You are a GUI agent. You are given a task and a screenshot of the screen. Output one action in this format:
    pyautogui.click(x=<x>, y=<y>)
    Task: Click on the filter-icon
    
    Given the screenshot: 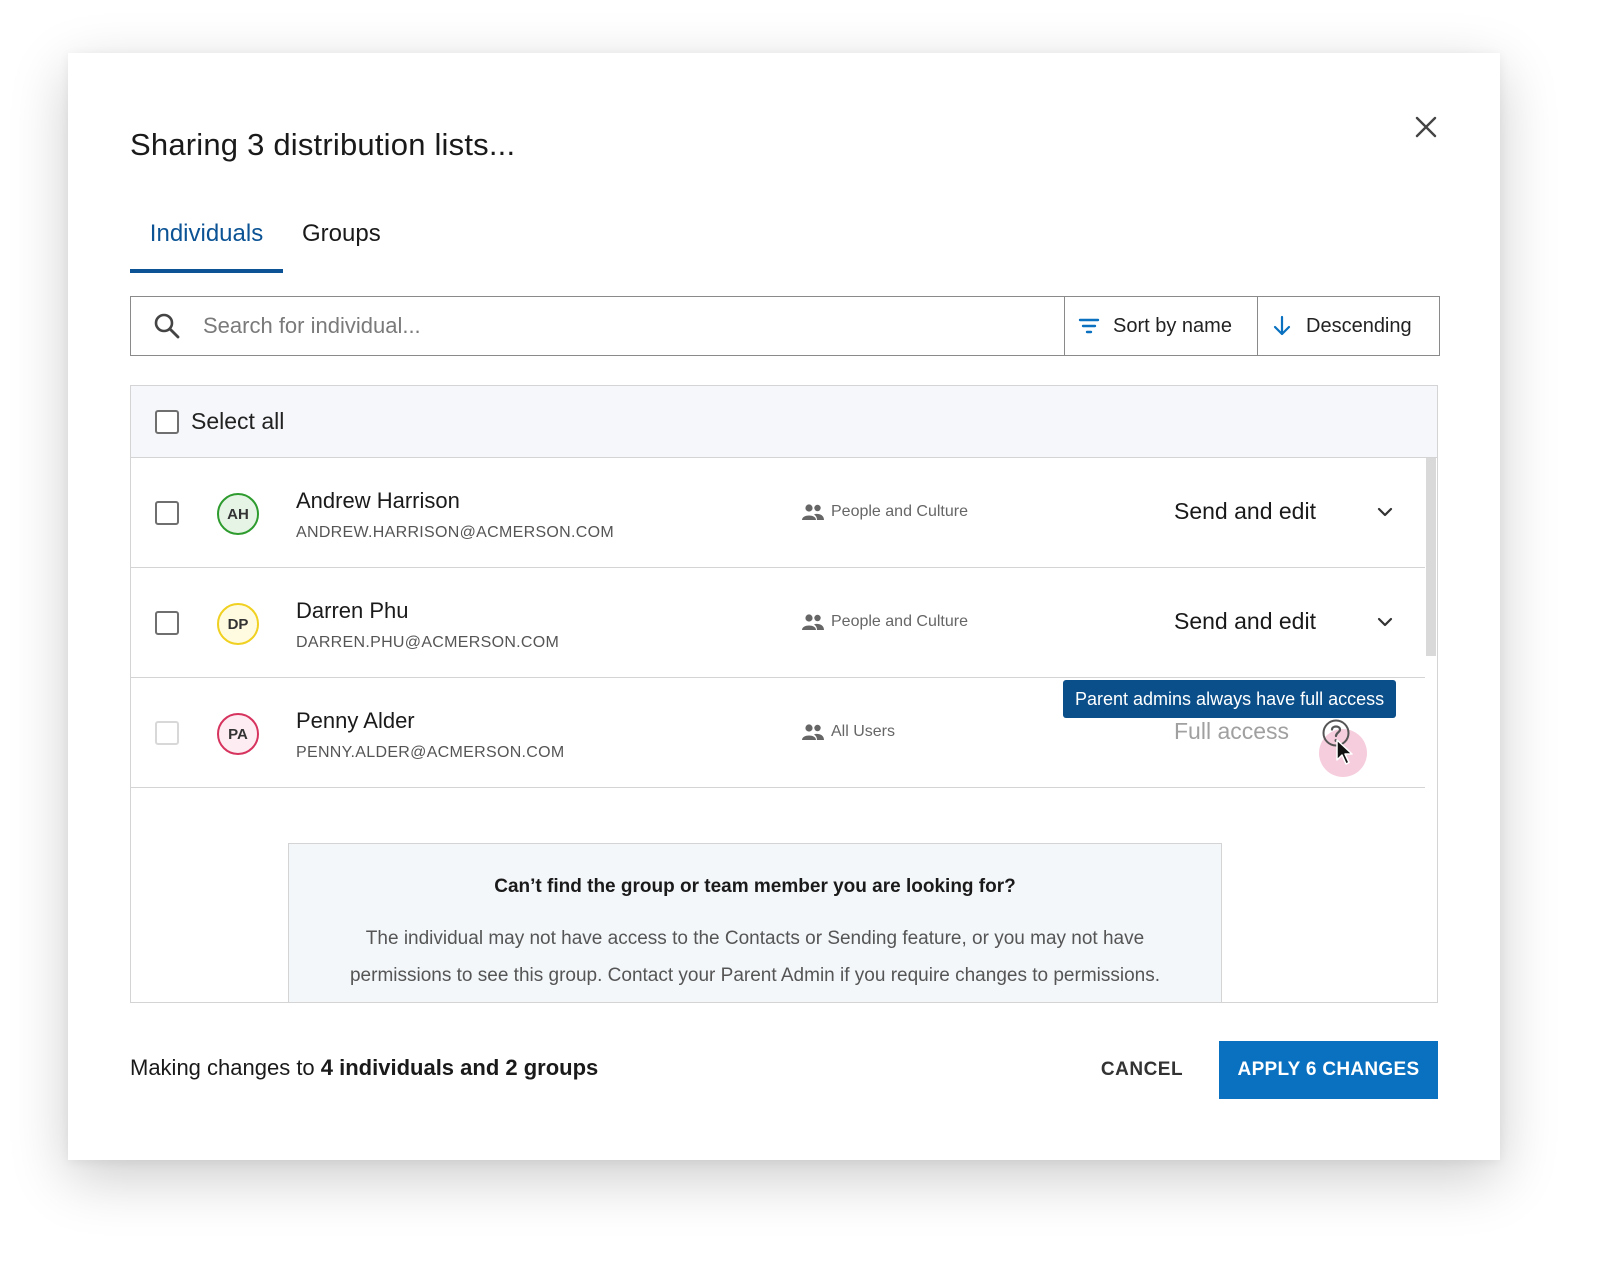 What is the action you would take?
    pyautogui.click(x=1089, y=326)
    